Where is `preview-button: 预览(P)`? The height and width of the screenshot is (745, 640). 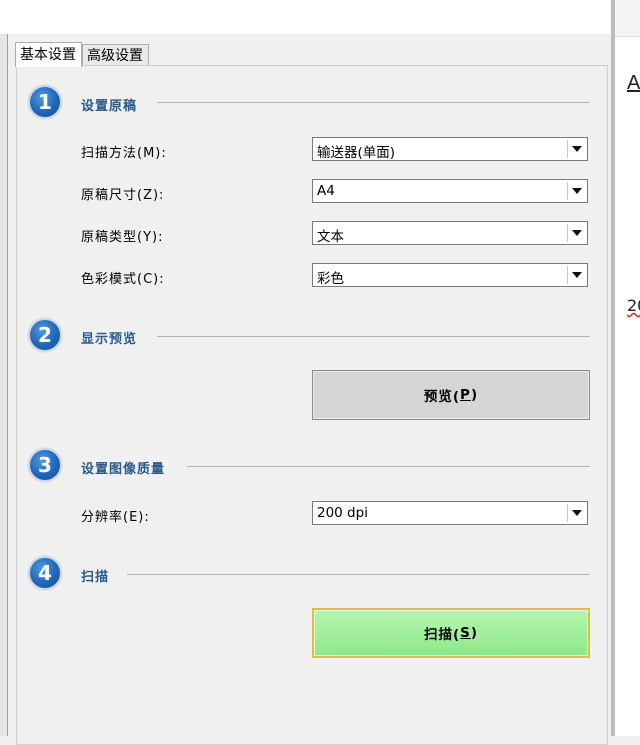
preview-button: 预览(P) is located at coordinates (451, 395).